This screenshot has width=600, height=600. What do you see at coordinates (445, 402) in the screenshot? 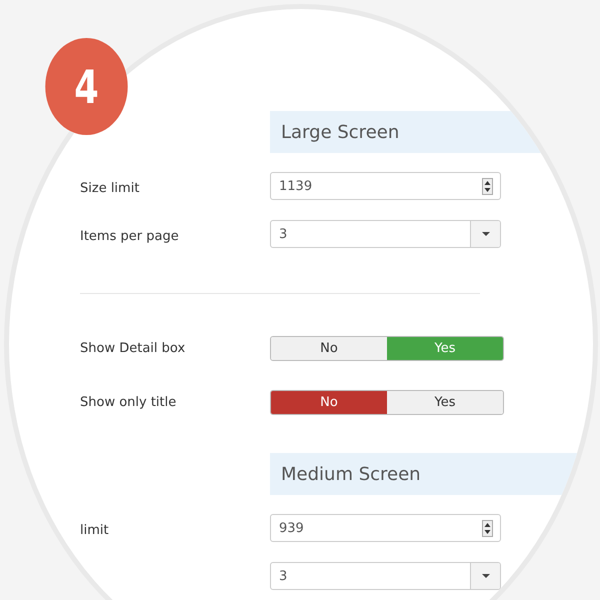
I see `toggle-option: Yes` at bounding box center [445, 402].